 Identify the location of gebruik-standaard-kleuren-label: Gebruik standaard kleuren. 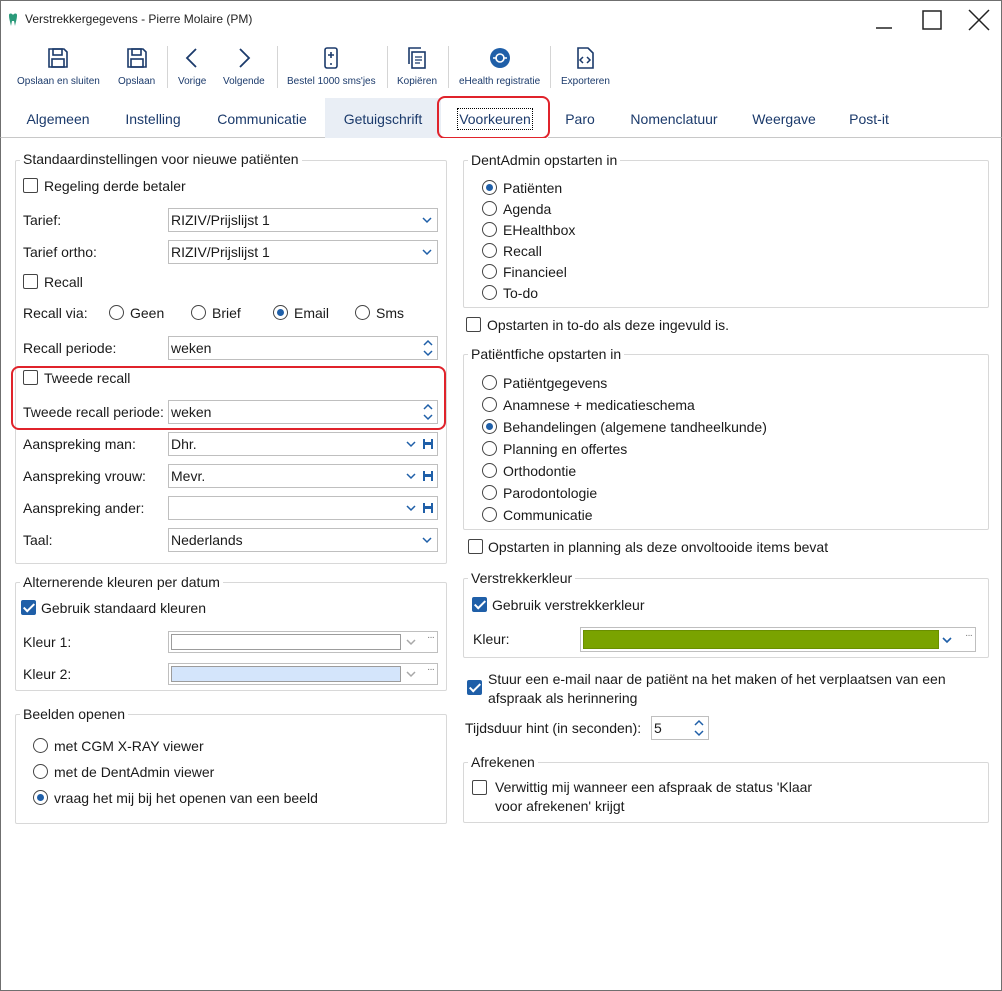
(123, 608).